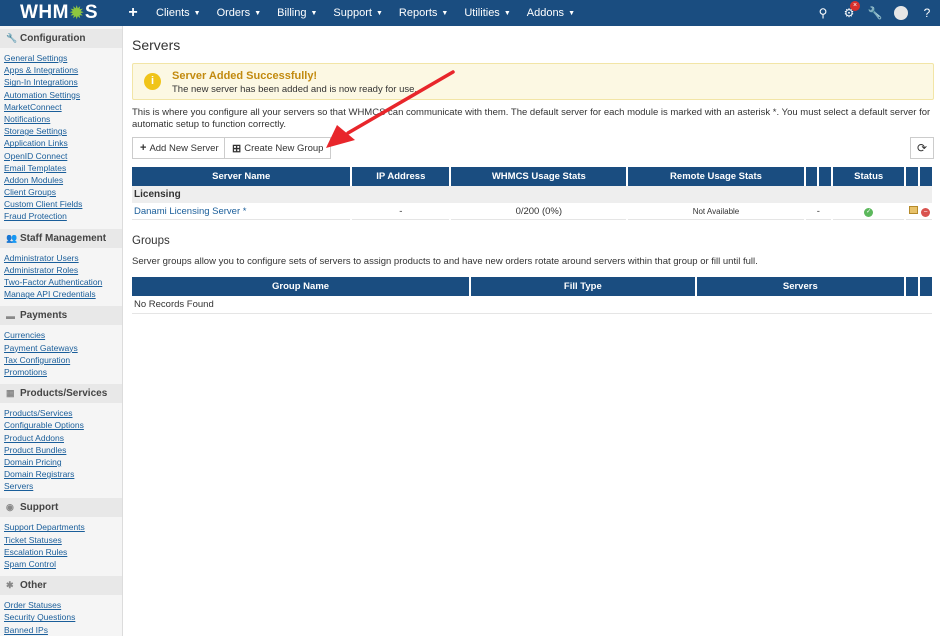 Image resolution: width=940 pixels, height=636 pixels. I want to click on other-icon: ✱, so click(10, 585).